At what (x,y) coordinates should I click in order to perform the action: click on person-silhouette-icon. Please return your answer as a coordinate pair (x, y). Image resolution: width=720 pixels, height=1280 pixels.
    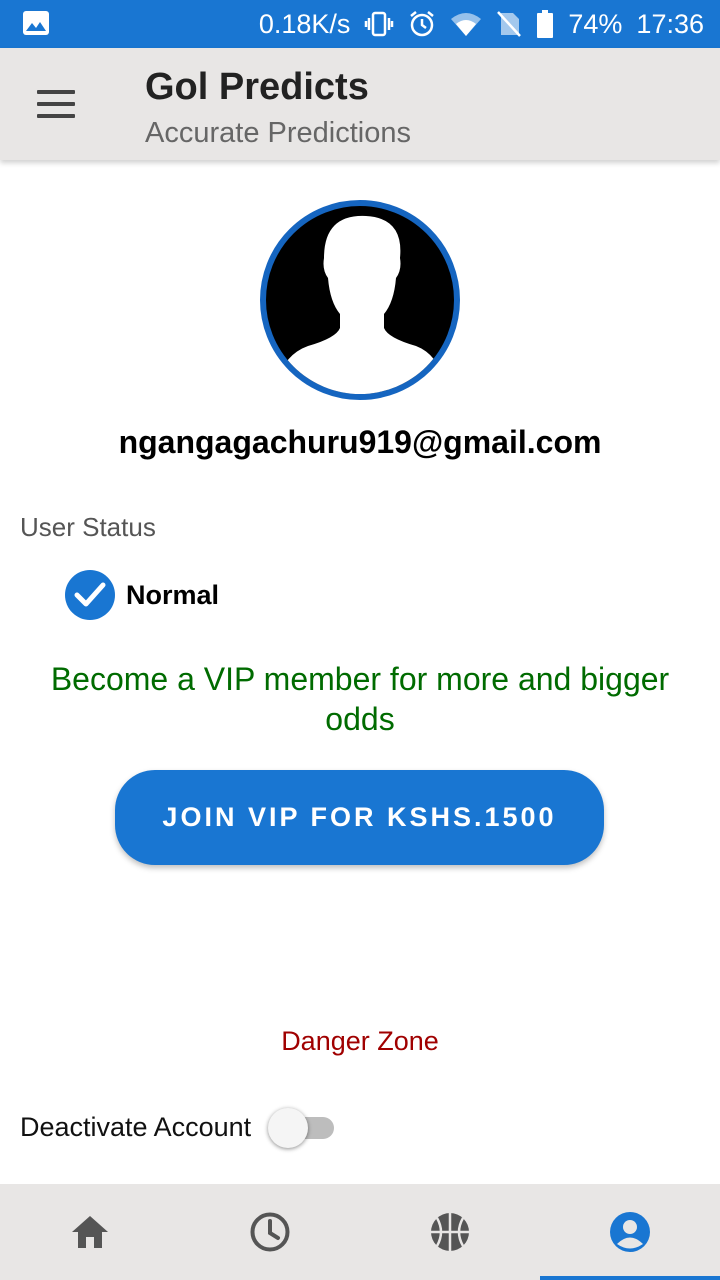
    Looking at the image, I should click on (360, 304).